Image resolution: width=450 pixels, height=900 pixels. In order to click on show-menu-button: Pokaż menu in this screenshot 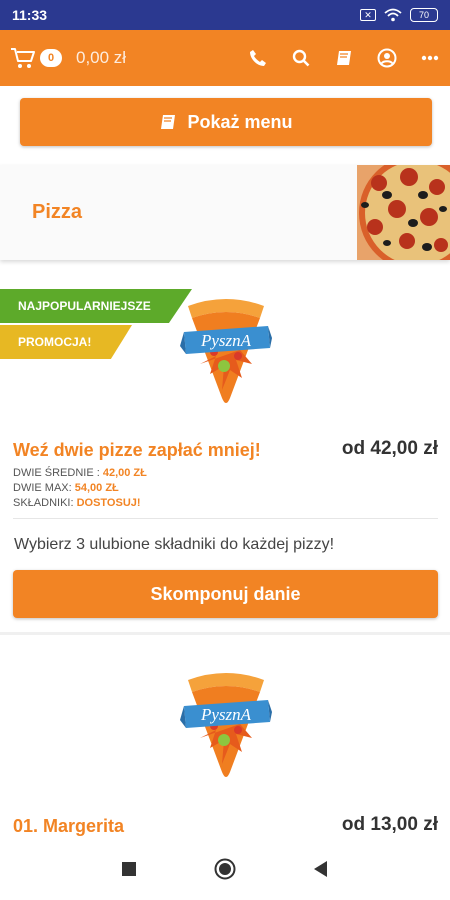, I will do `click(226, 122)`.